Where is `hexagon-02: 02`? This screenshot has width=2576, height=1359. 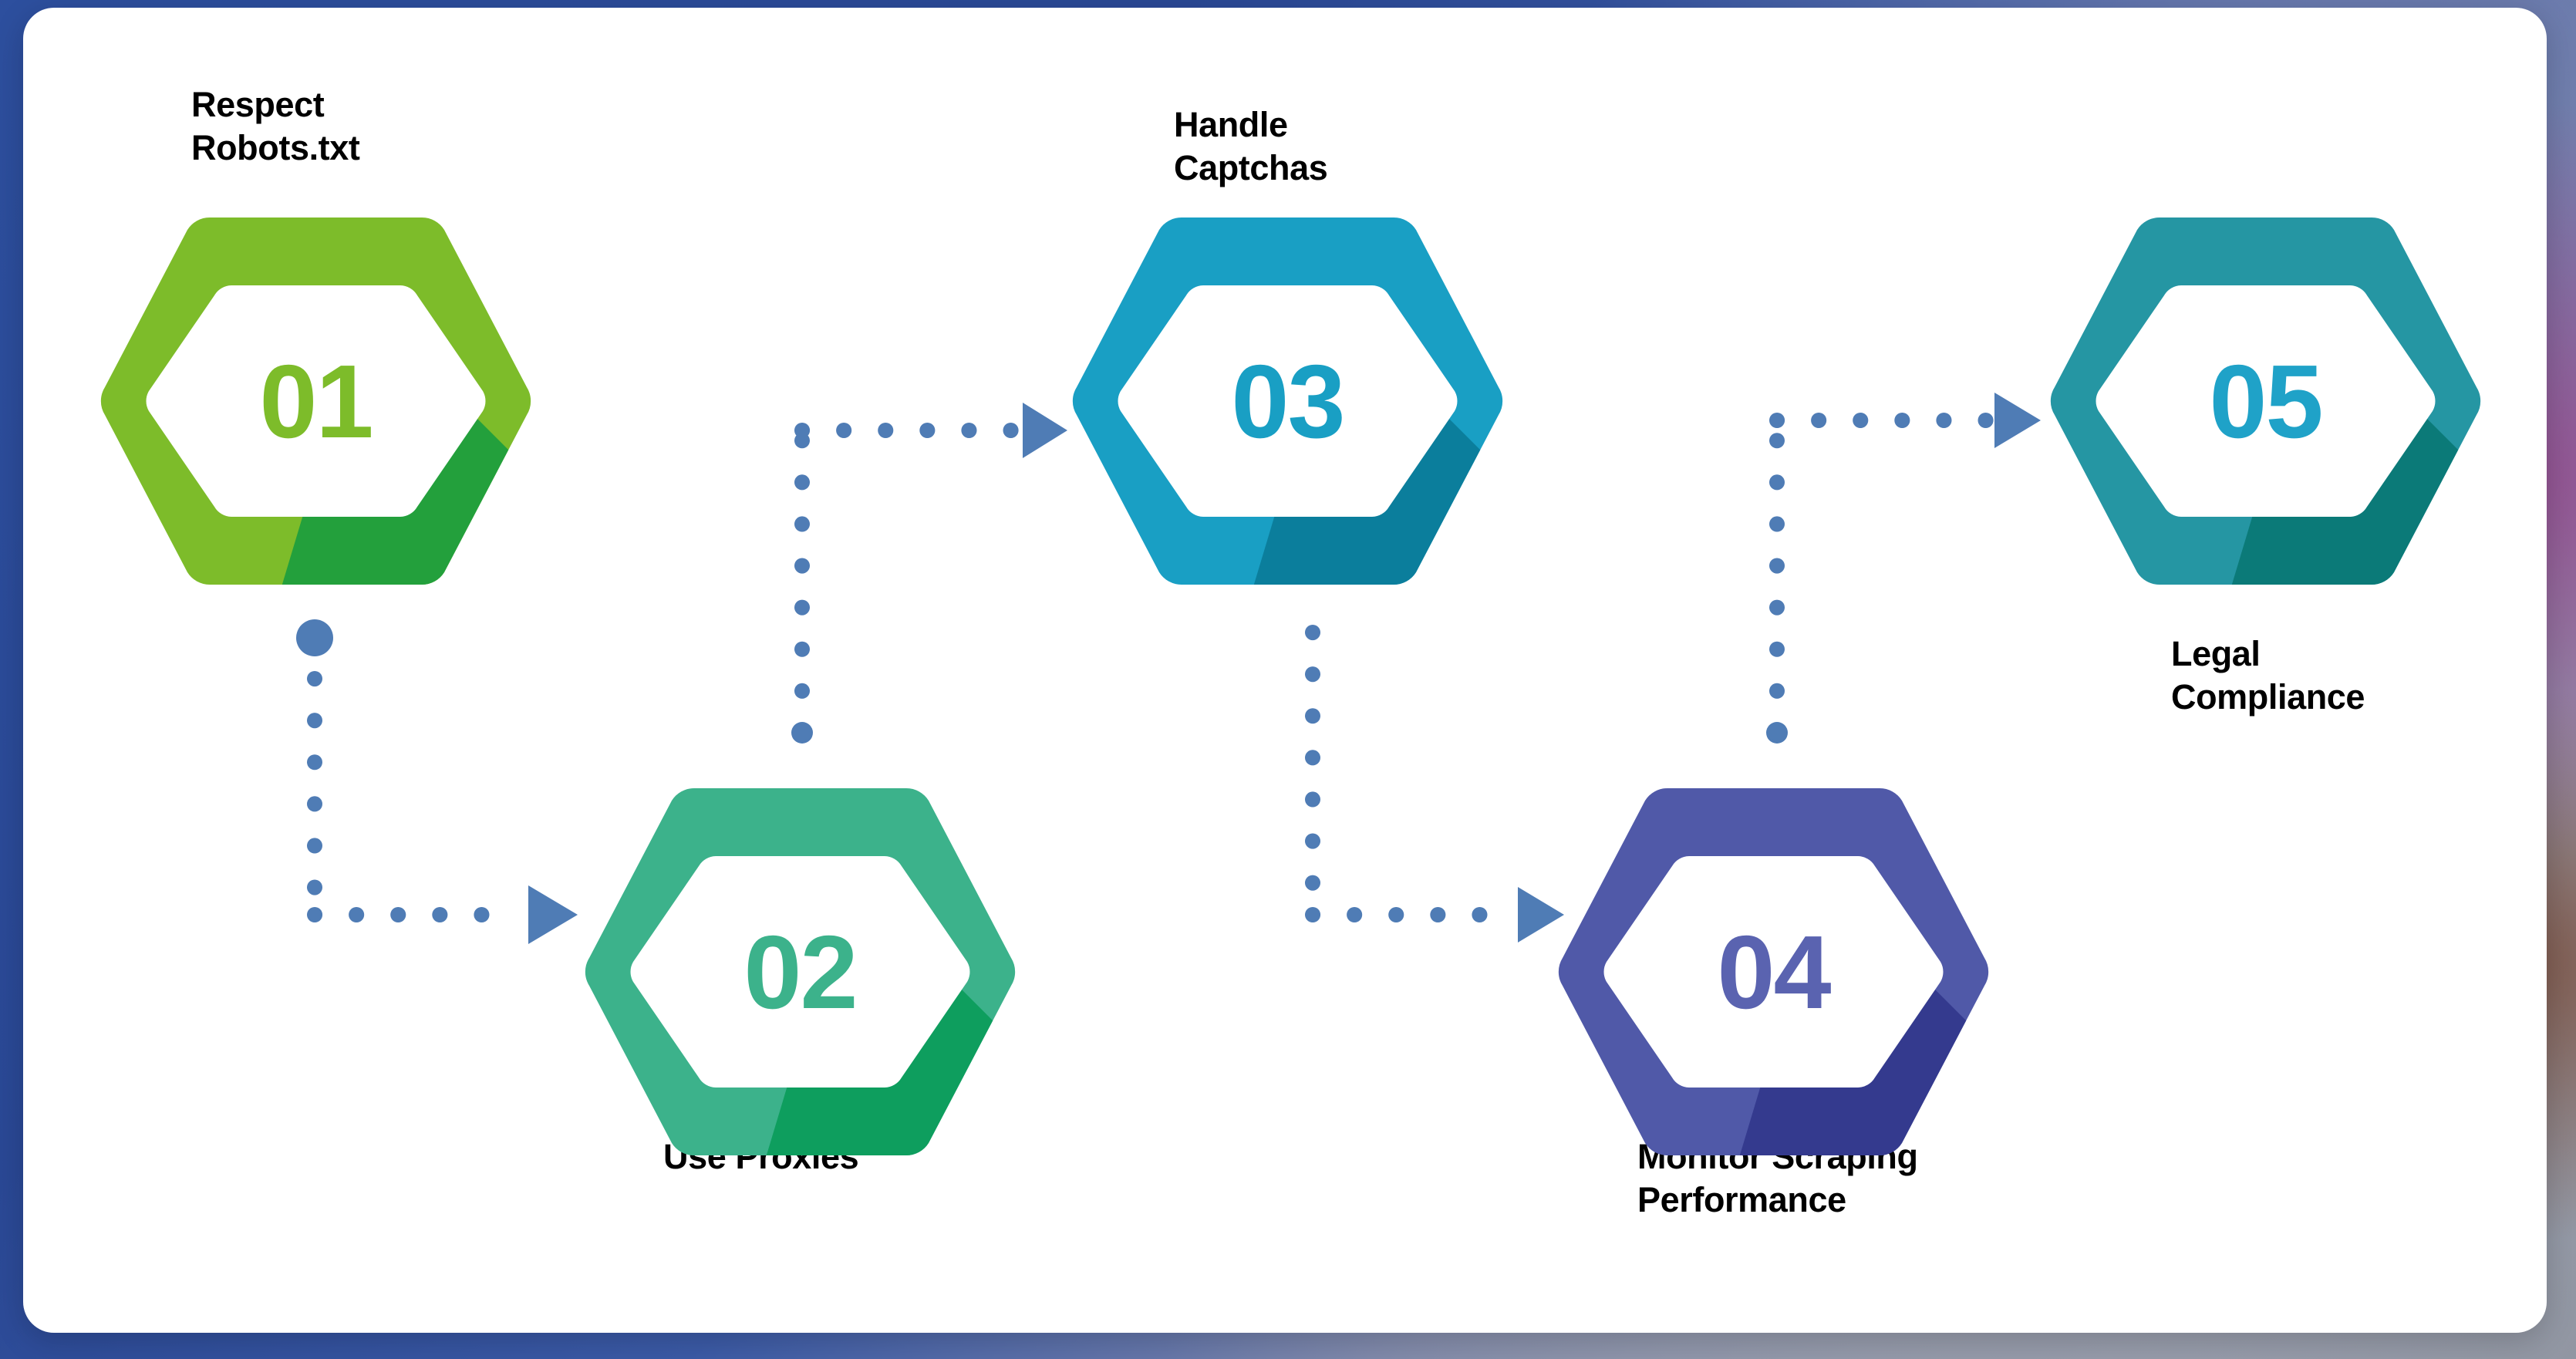
hexagon-02: 02 is located at coordinates (800, 972).